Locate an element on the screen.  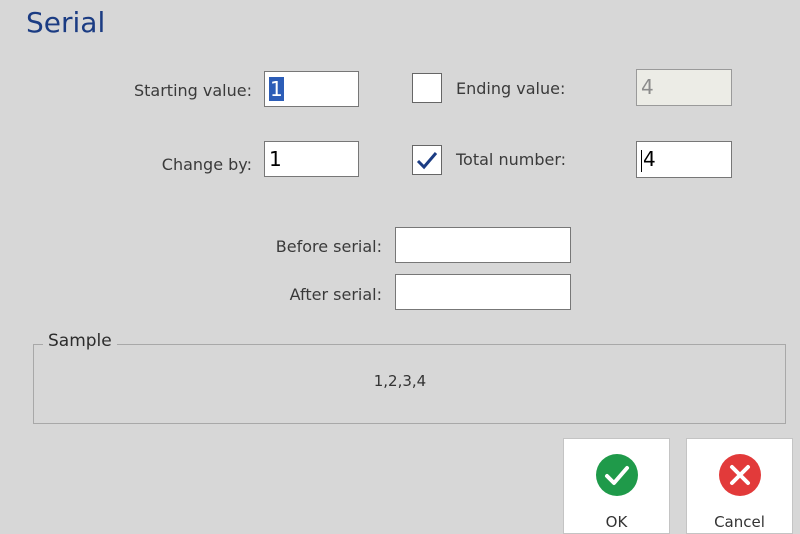
starting-value-input: 1 is located at coordinates (311, 89).